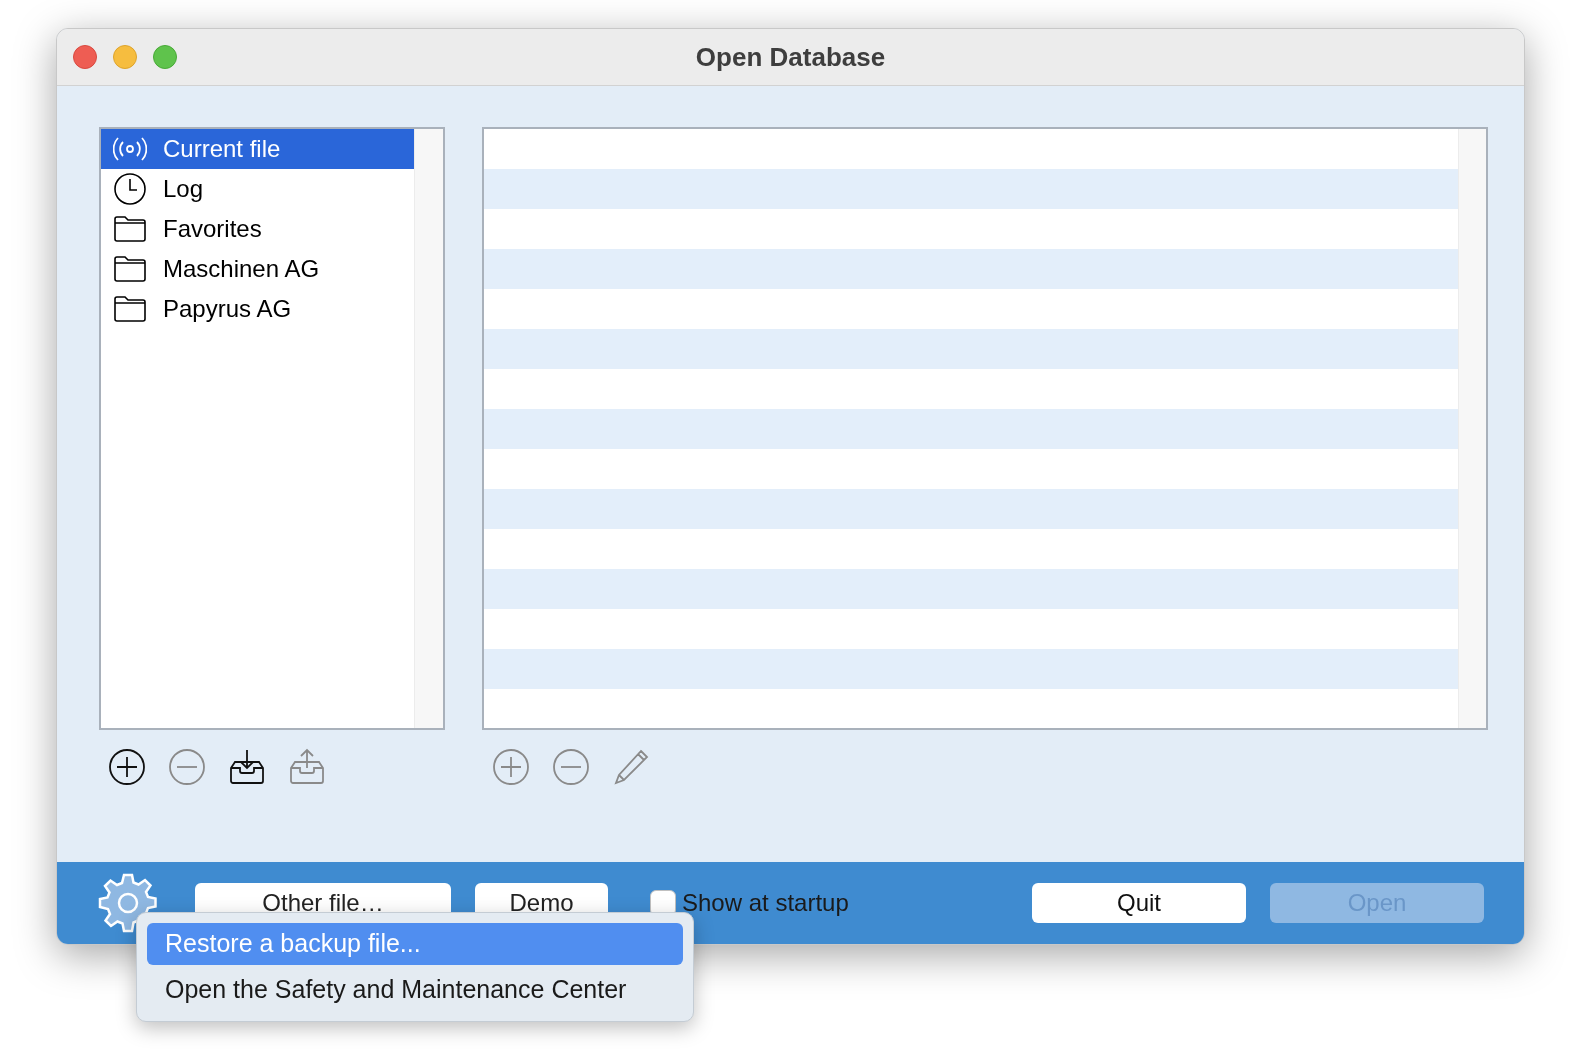 The width and height of the screenshot is (1592, 1052). I want to click on quit-button: Quit, so click(1139, 903).